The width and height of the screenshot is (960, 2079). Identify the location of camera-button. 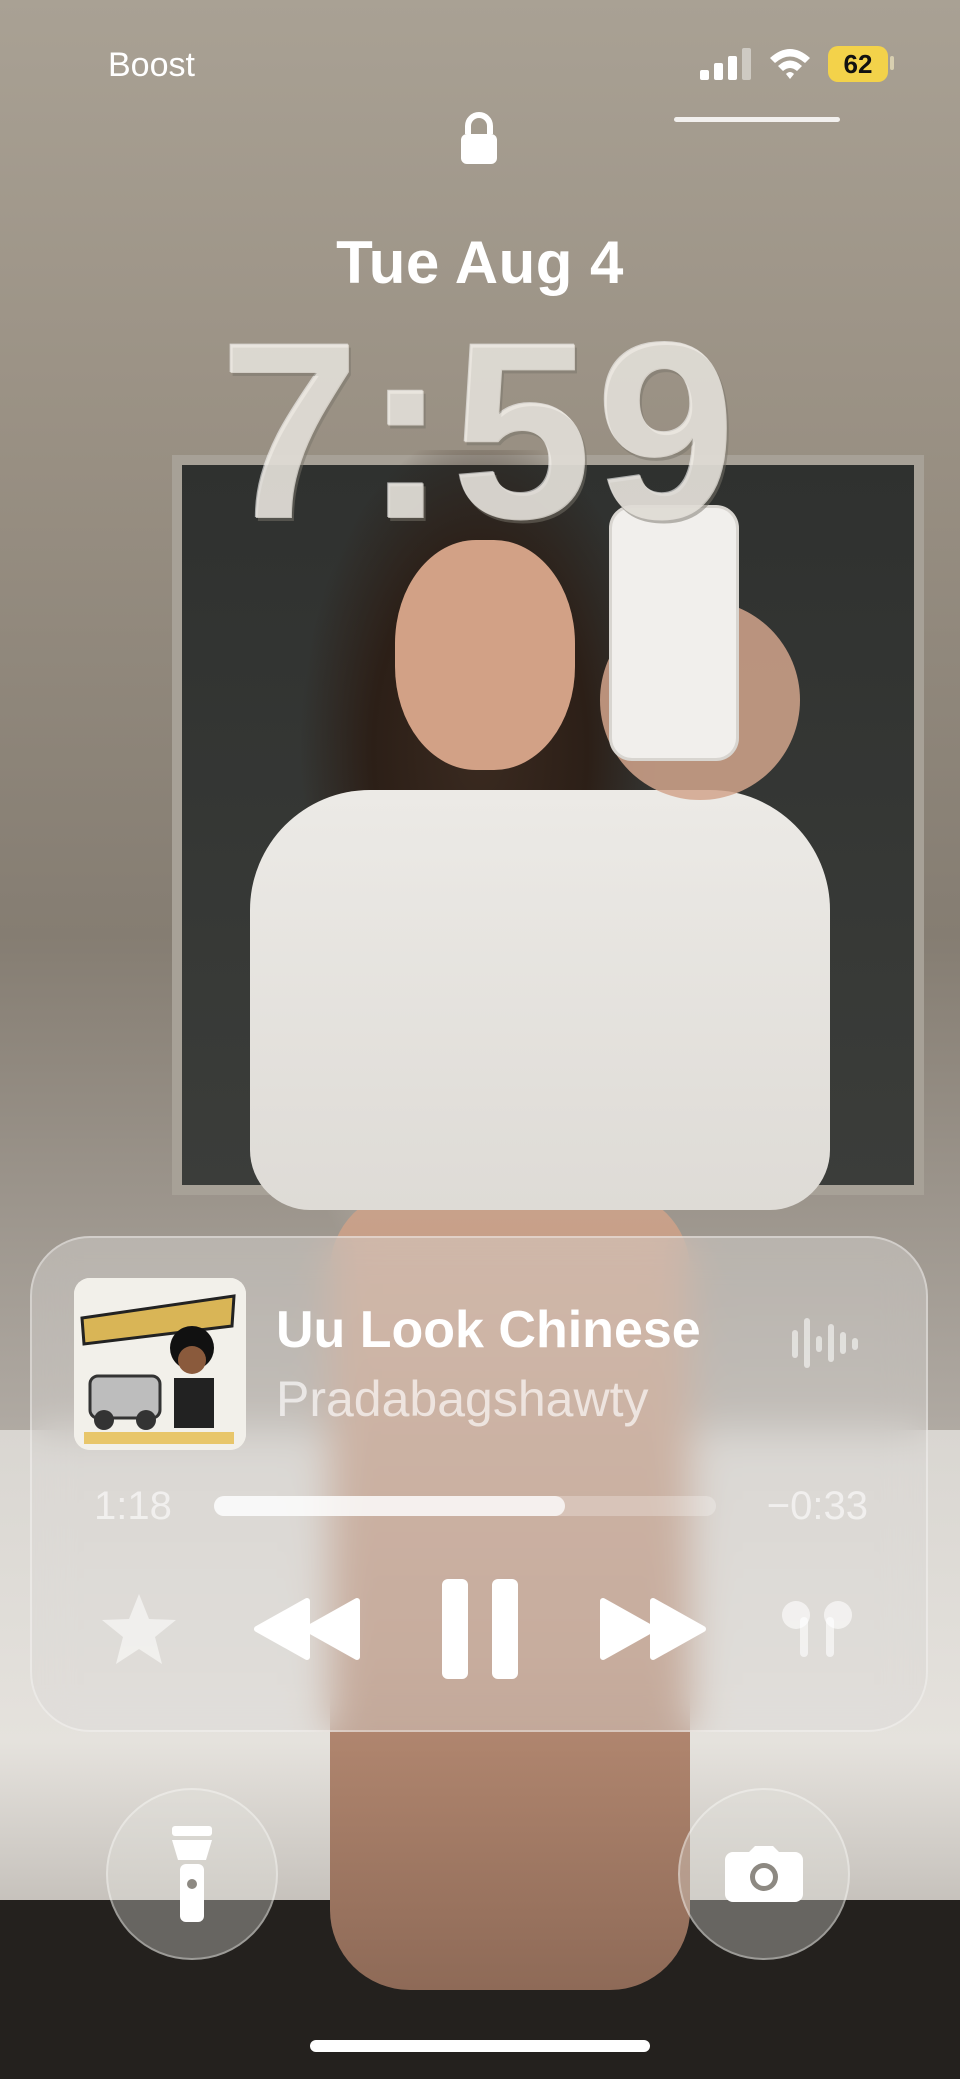
(764, 1874).